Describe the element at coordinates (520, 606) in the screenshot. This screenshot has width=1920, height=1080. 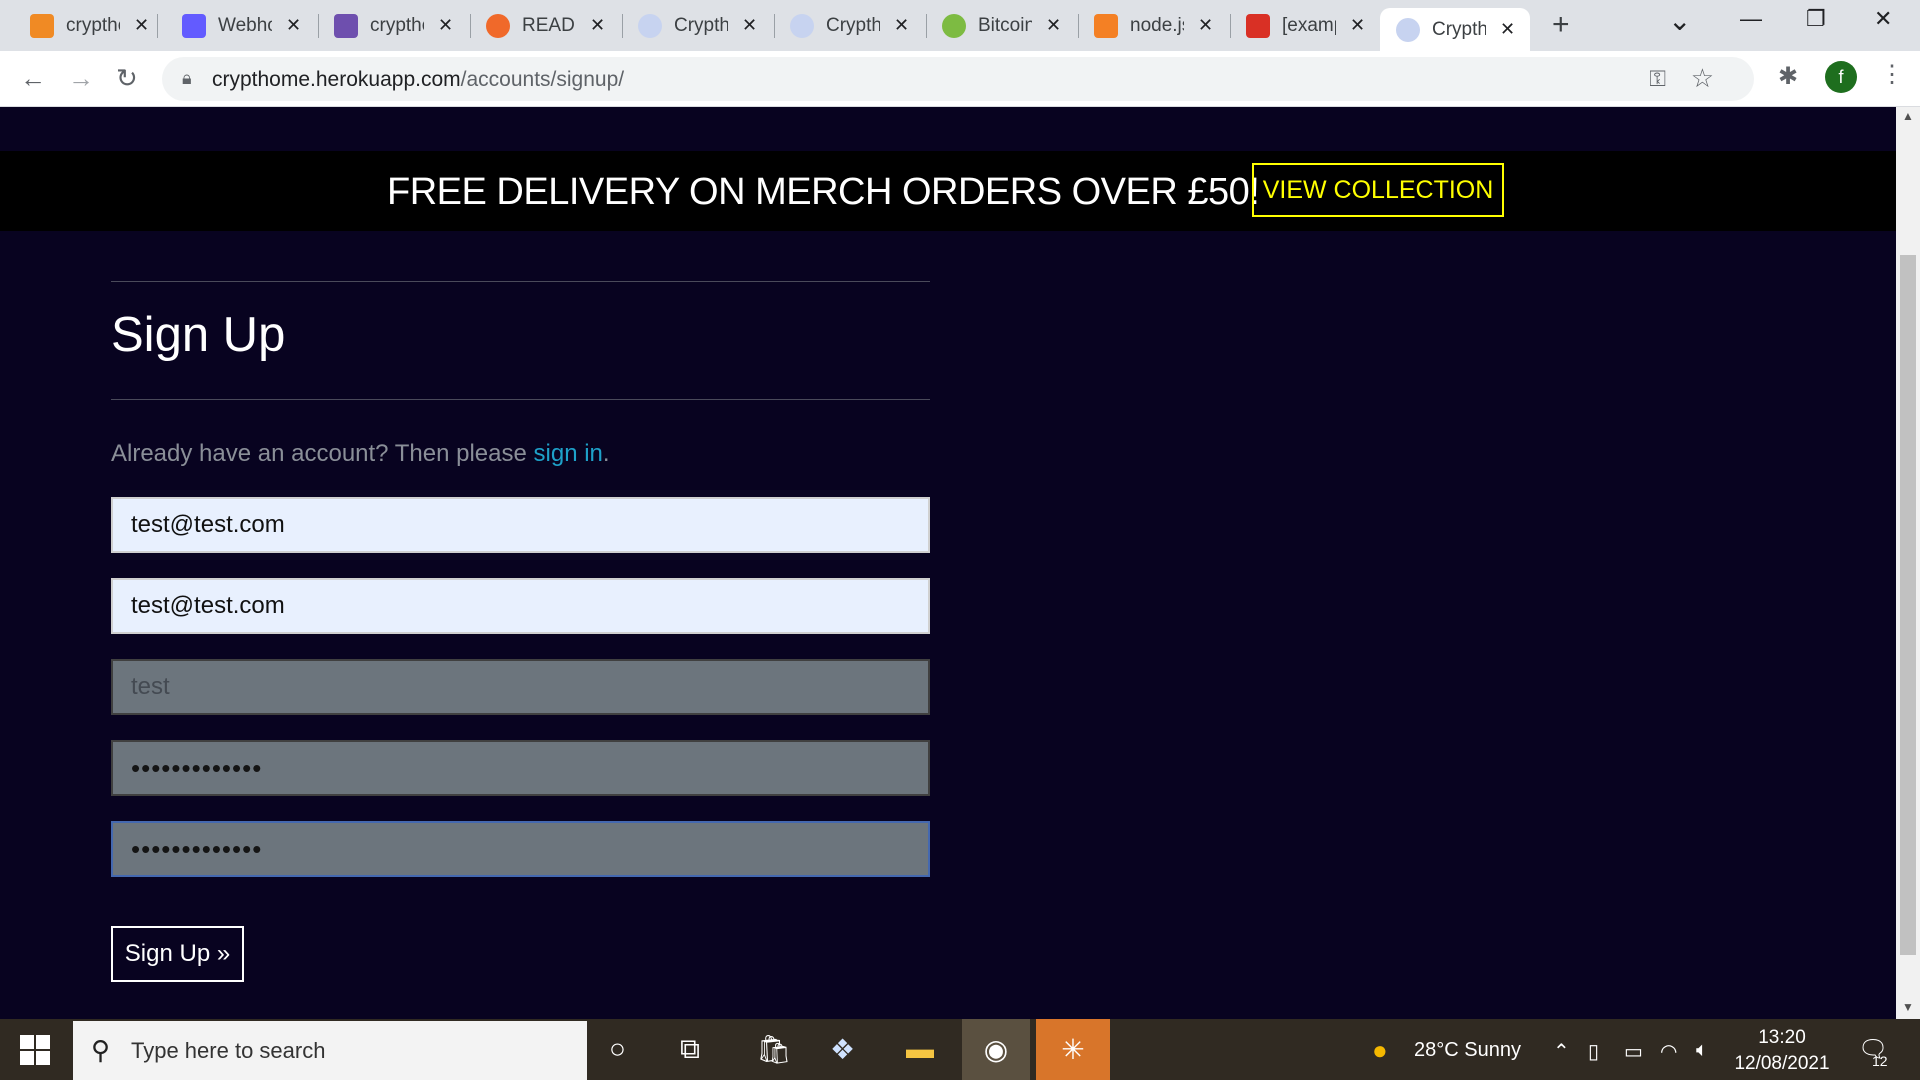
I see `email-confirm-field: test@test.com` at that location.